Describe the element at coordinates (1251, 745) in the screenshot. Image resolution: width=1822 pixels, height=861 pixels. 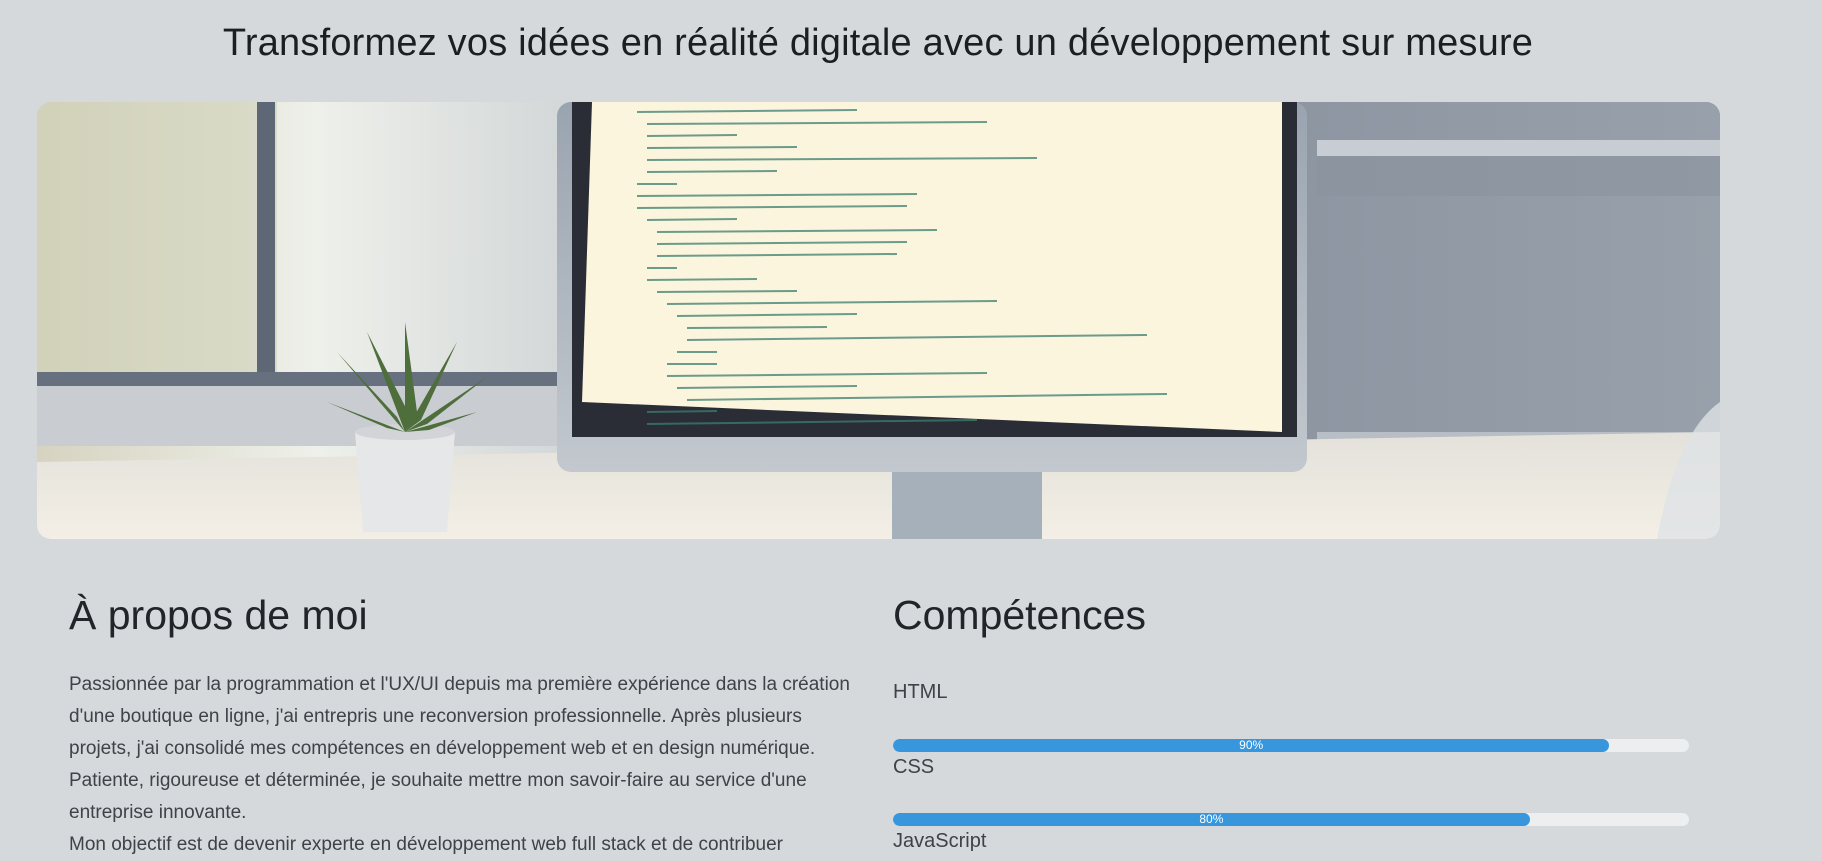
I see `progress-bar-html: 90%` at that location.